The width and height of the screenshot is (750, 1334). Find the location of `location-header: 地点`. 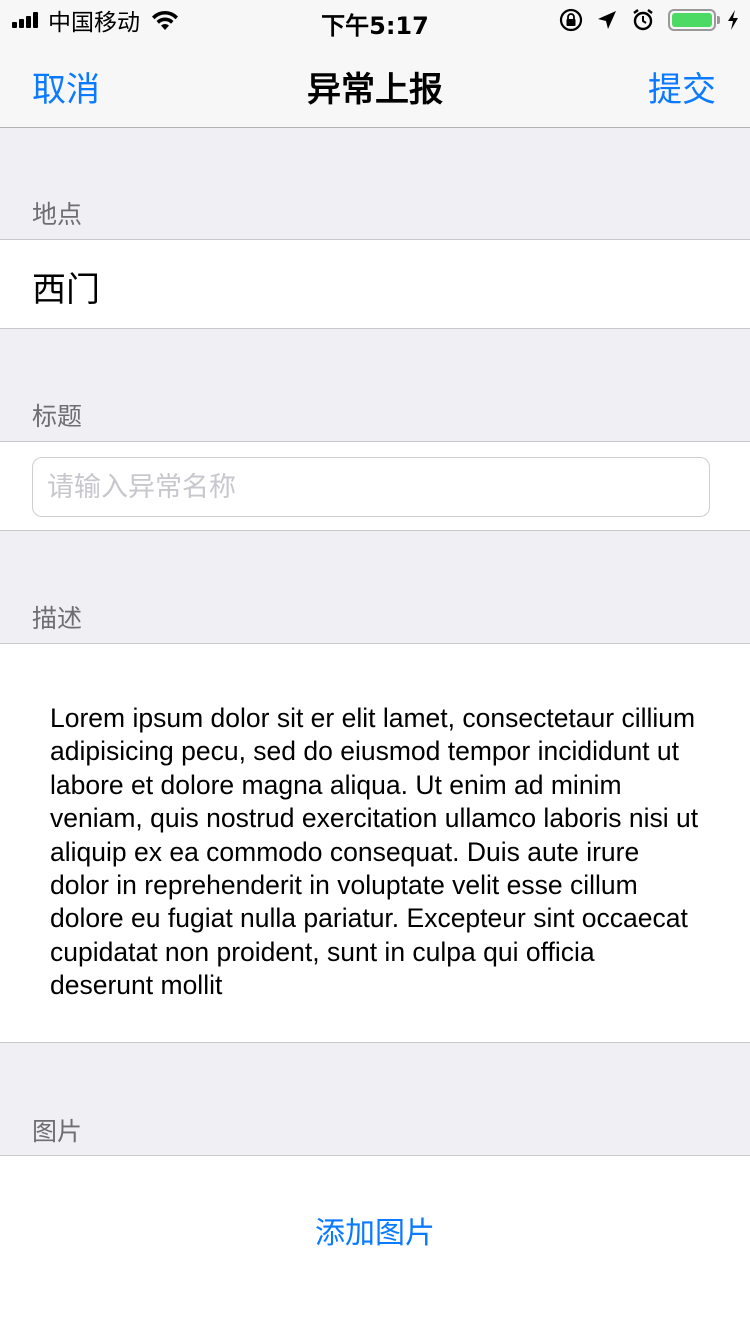

location-header: 地点 is located at coordinates (57, 214).